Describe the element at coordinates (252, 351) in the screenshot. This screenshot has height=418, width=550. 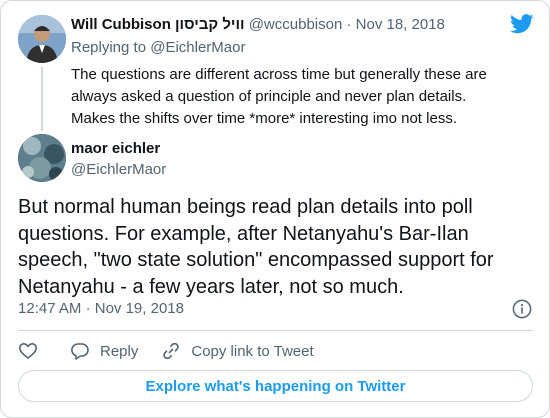
I see `copy-link-label: Copy link to Tweet` at that location.